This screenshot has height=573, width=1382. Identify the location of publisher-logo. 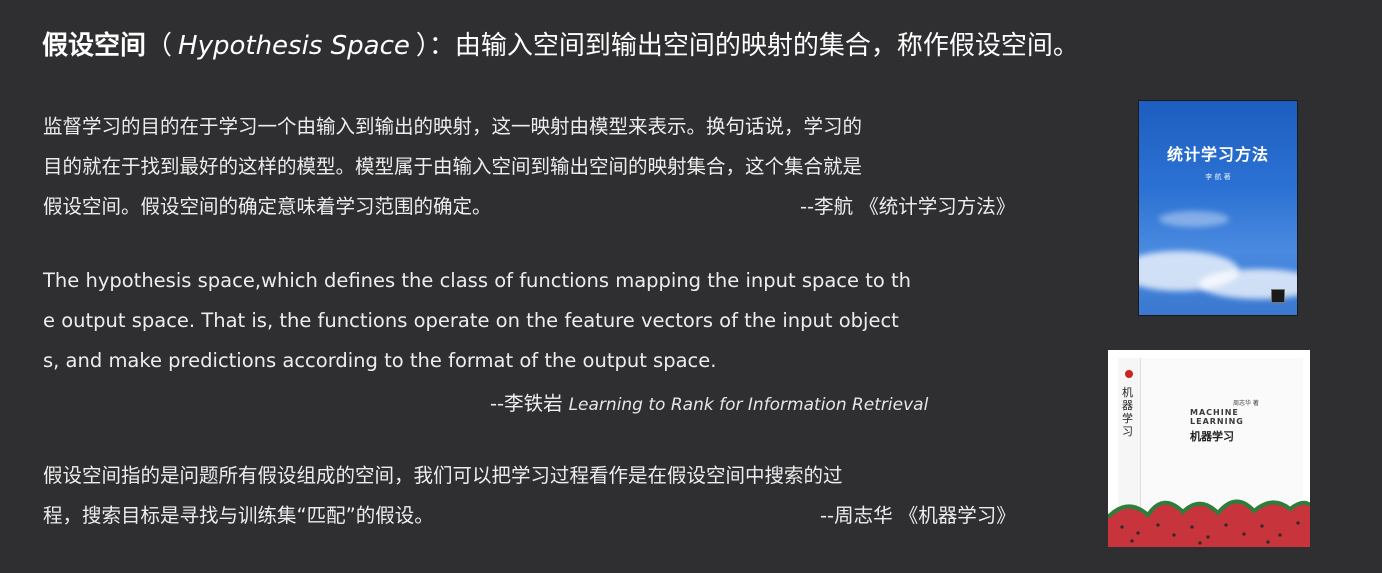
(1278, 296).